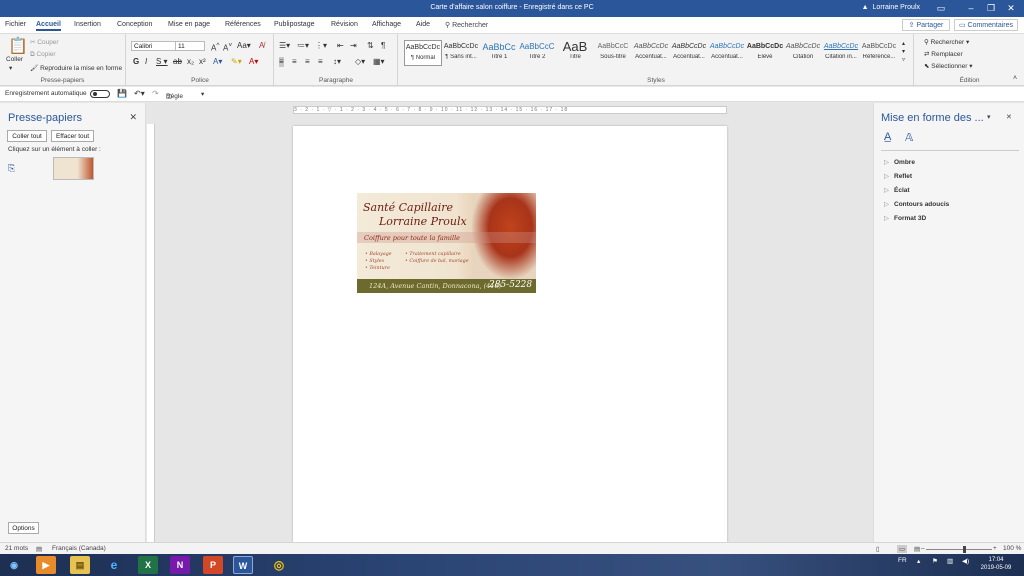 This screenshot has height=576, width=1024. Describe the element at coordinates (360, 62) in the screenshot. I see `shading-icon: ◇▾` at that location.